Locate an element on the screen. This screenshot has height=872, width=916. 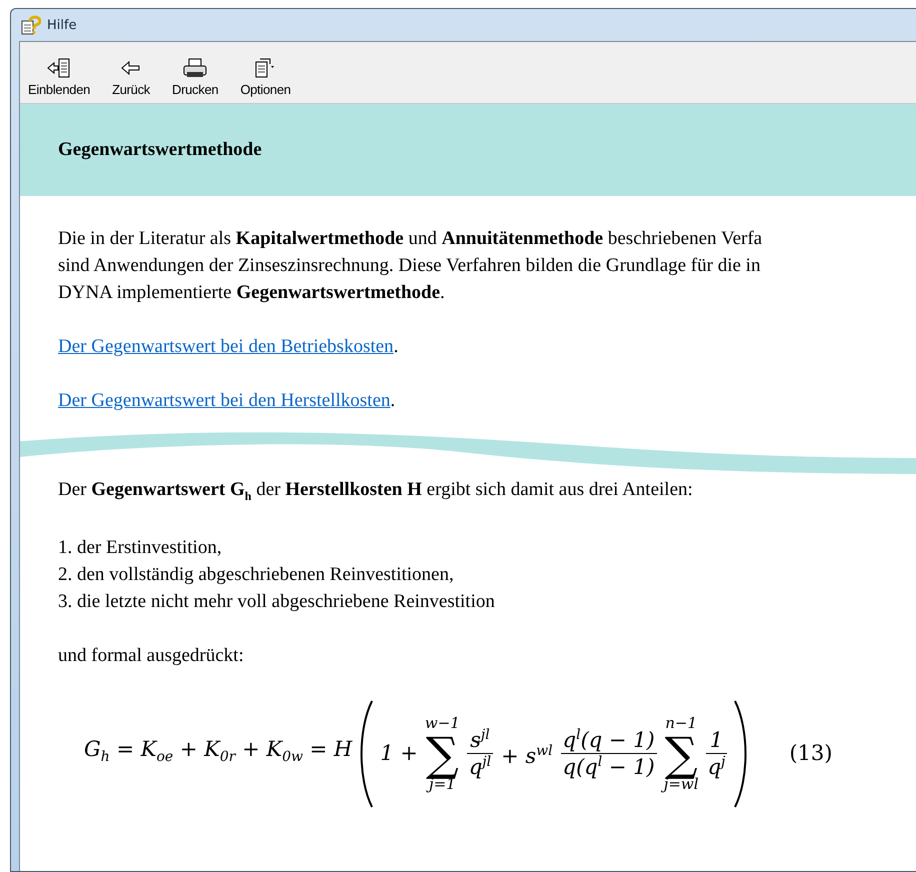
body-sentence: und formal ausgedrückt: is located at coordinates (151, 656).